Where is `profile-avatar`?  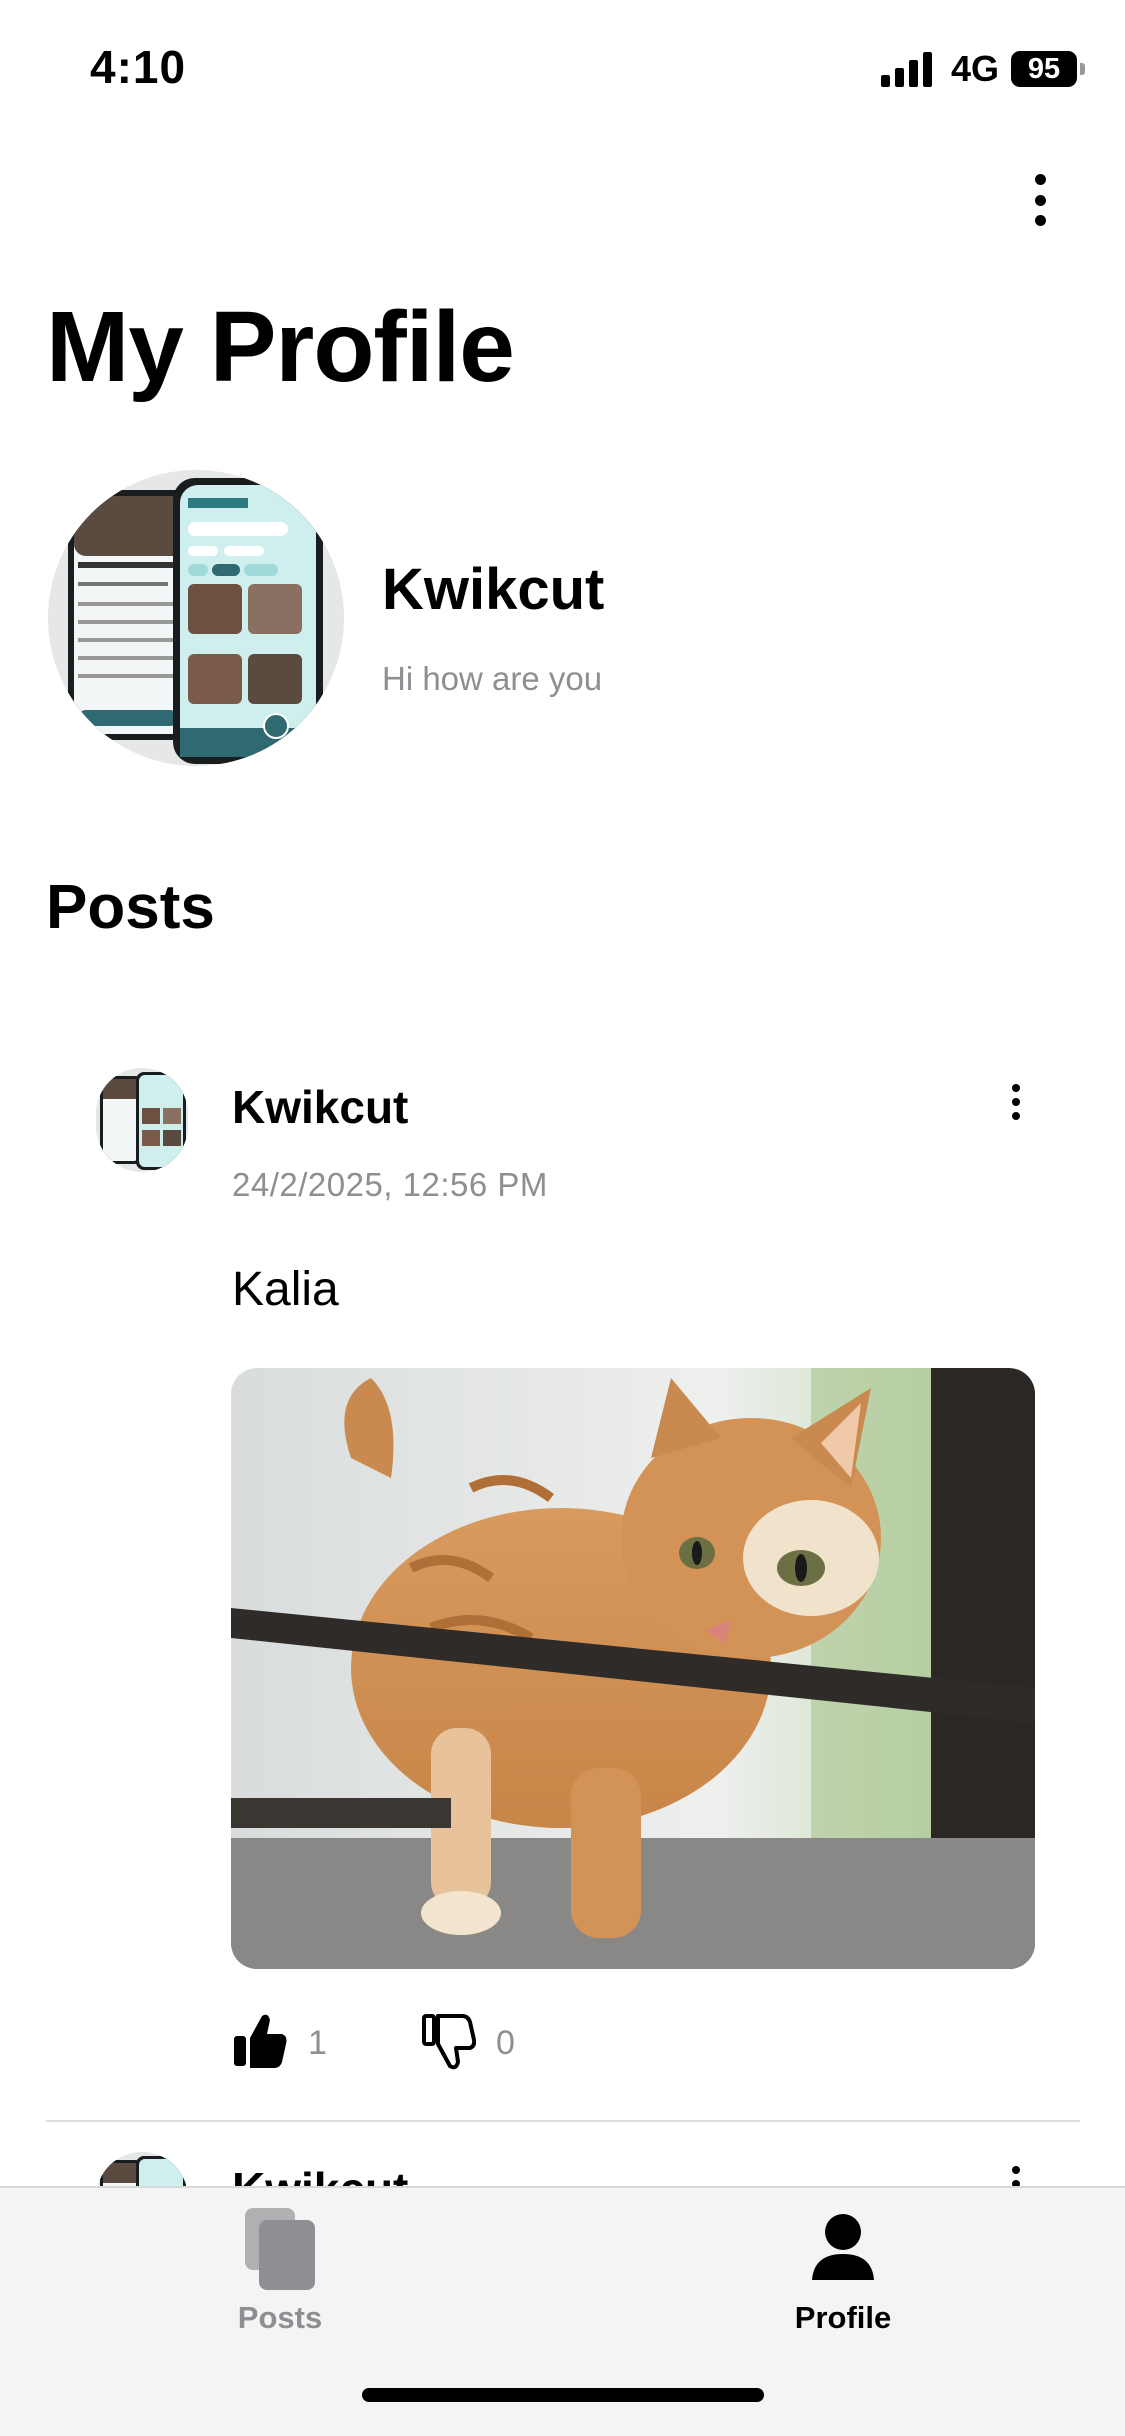
profile-avatar is located at coordinates (196, 618).